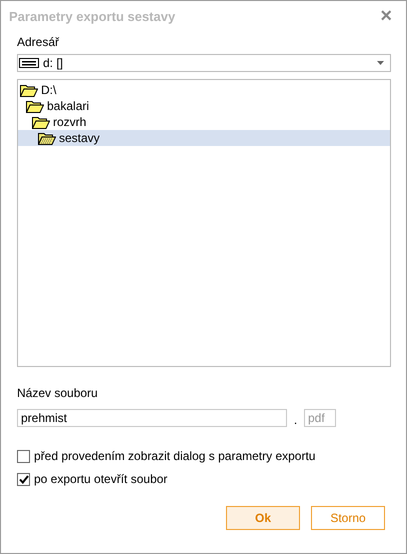 The image size is (407, 554). What do you see at coordinates (29, 63) in the screenshot?
I see `drive-icon` at bounding box center [29, 63].